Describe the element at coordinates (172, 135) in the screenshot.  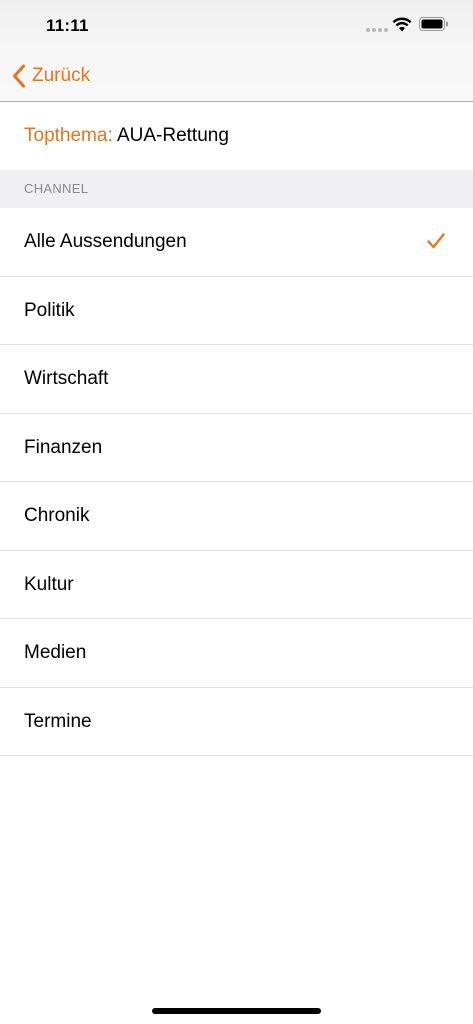
I see `topic-value: AUA-Rettung` at that location.